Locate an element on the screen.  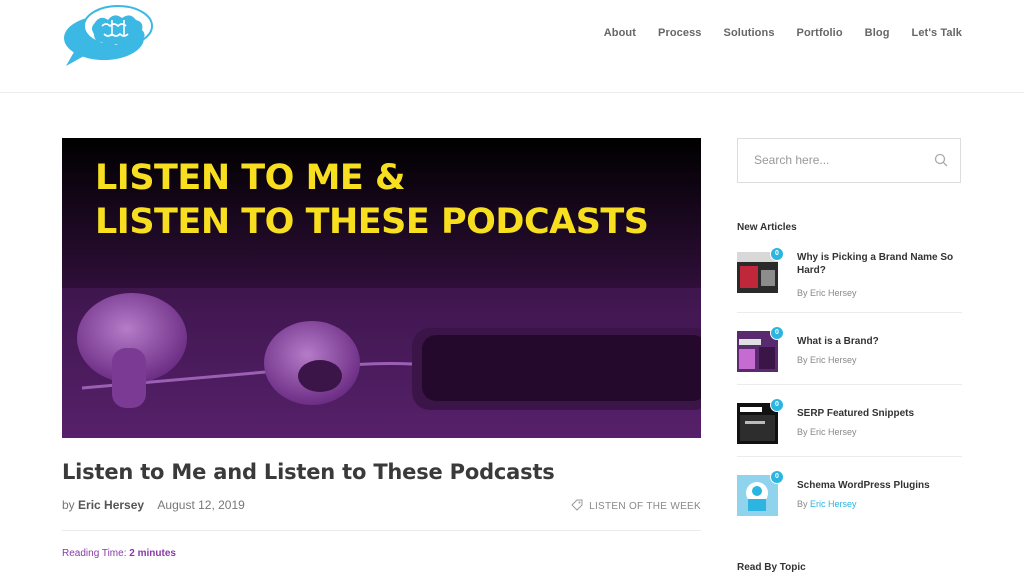
hero-line-2: LISTEN TO THESE PODCASTS is located at coordinates (372, 222).